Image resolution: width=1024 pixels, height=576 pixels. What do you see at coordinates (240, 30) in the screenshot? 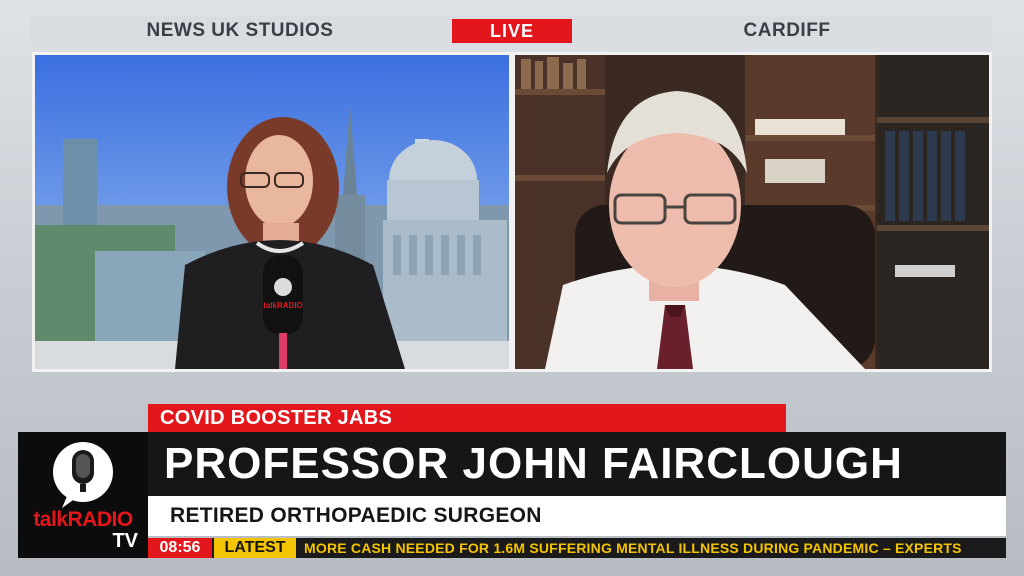
I see `studio-location-label: NEWS UK STUDIOS` at bounding box center [240, 30].